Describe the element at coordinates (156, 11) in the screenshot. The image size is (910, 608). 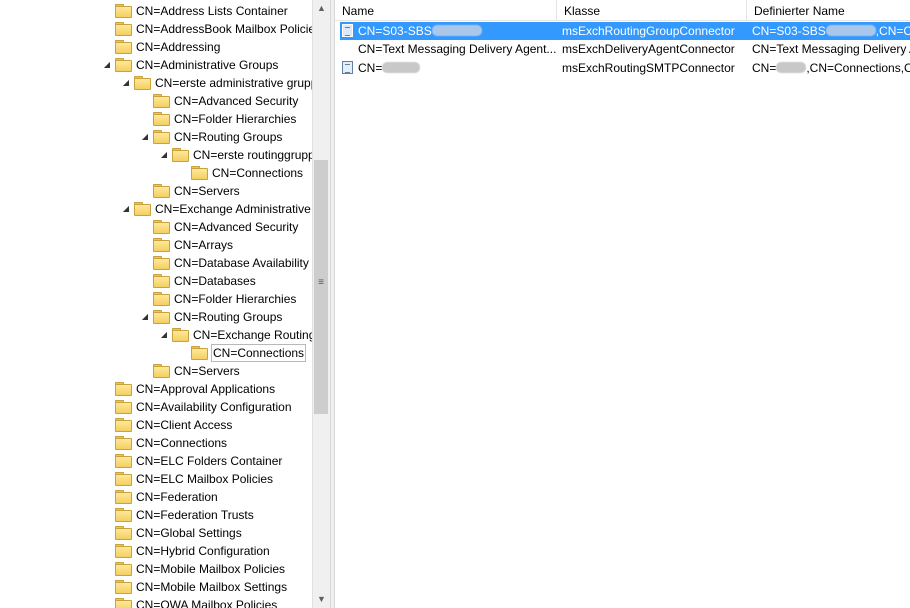
I see `tree-item: CN=Address Lists Container` at that location.